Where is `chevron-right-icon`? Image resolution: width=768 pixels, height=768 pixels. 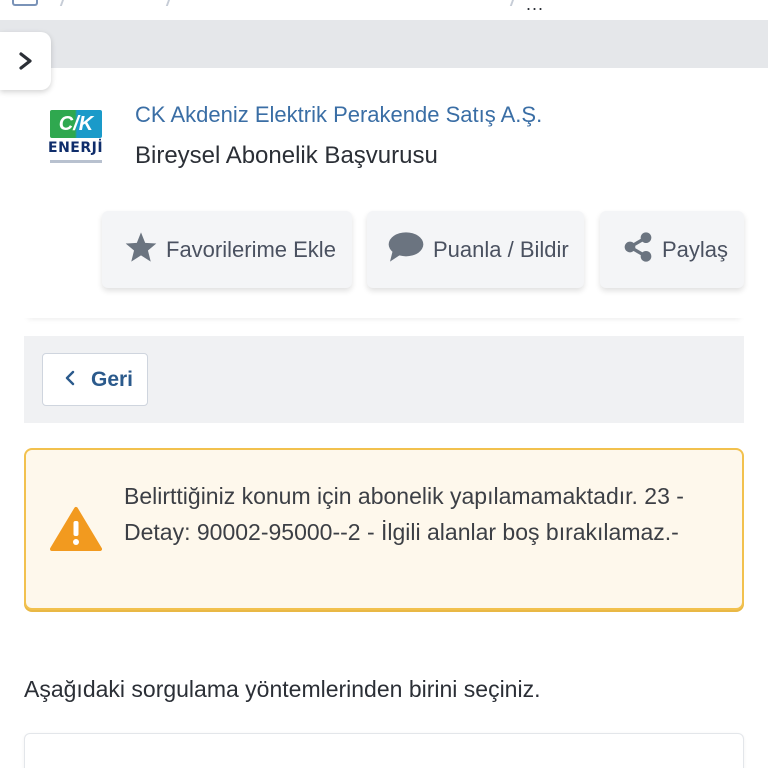
chevron-right-icon is located at coordinates (25, 61).